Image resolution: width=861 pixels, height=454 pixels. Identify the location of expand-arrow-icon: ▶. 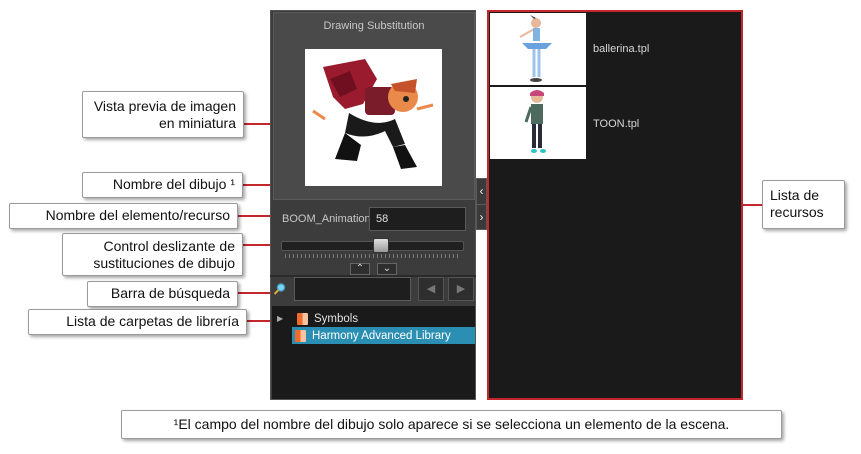
(286, 318).